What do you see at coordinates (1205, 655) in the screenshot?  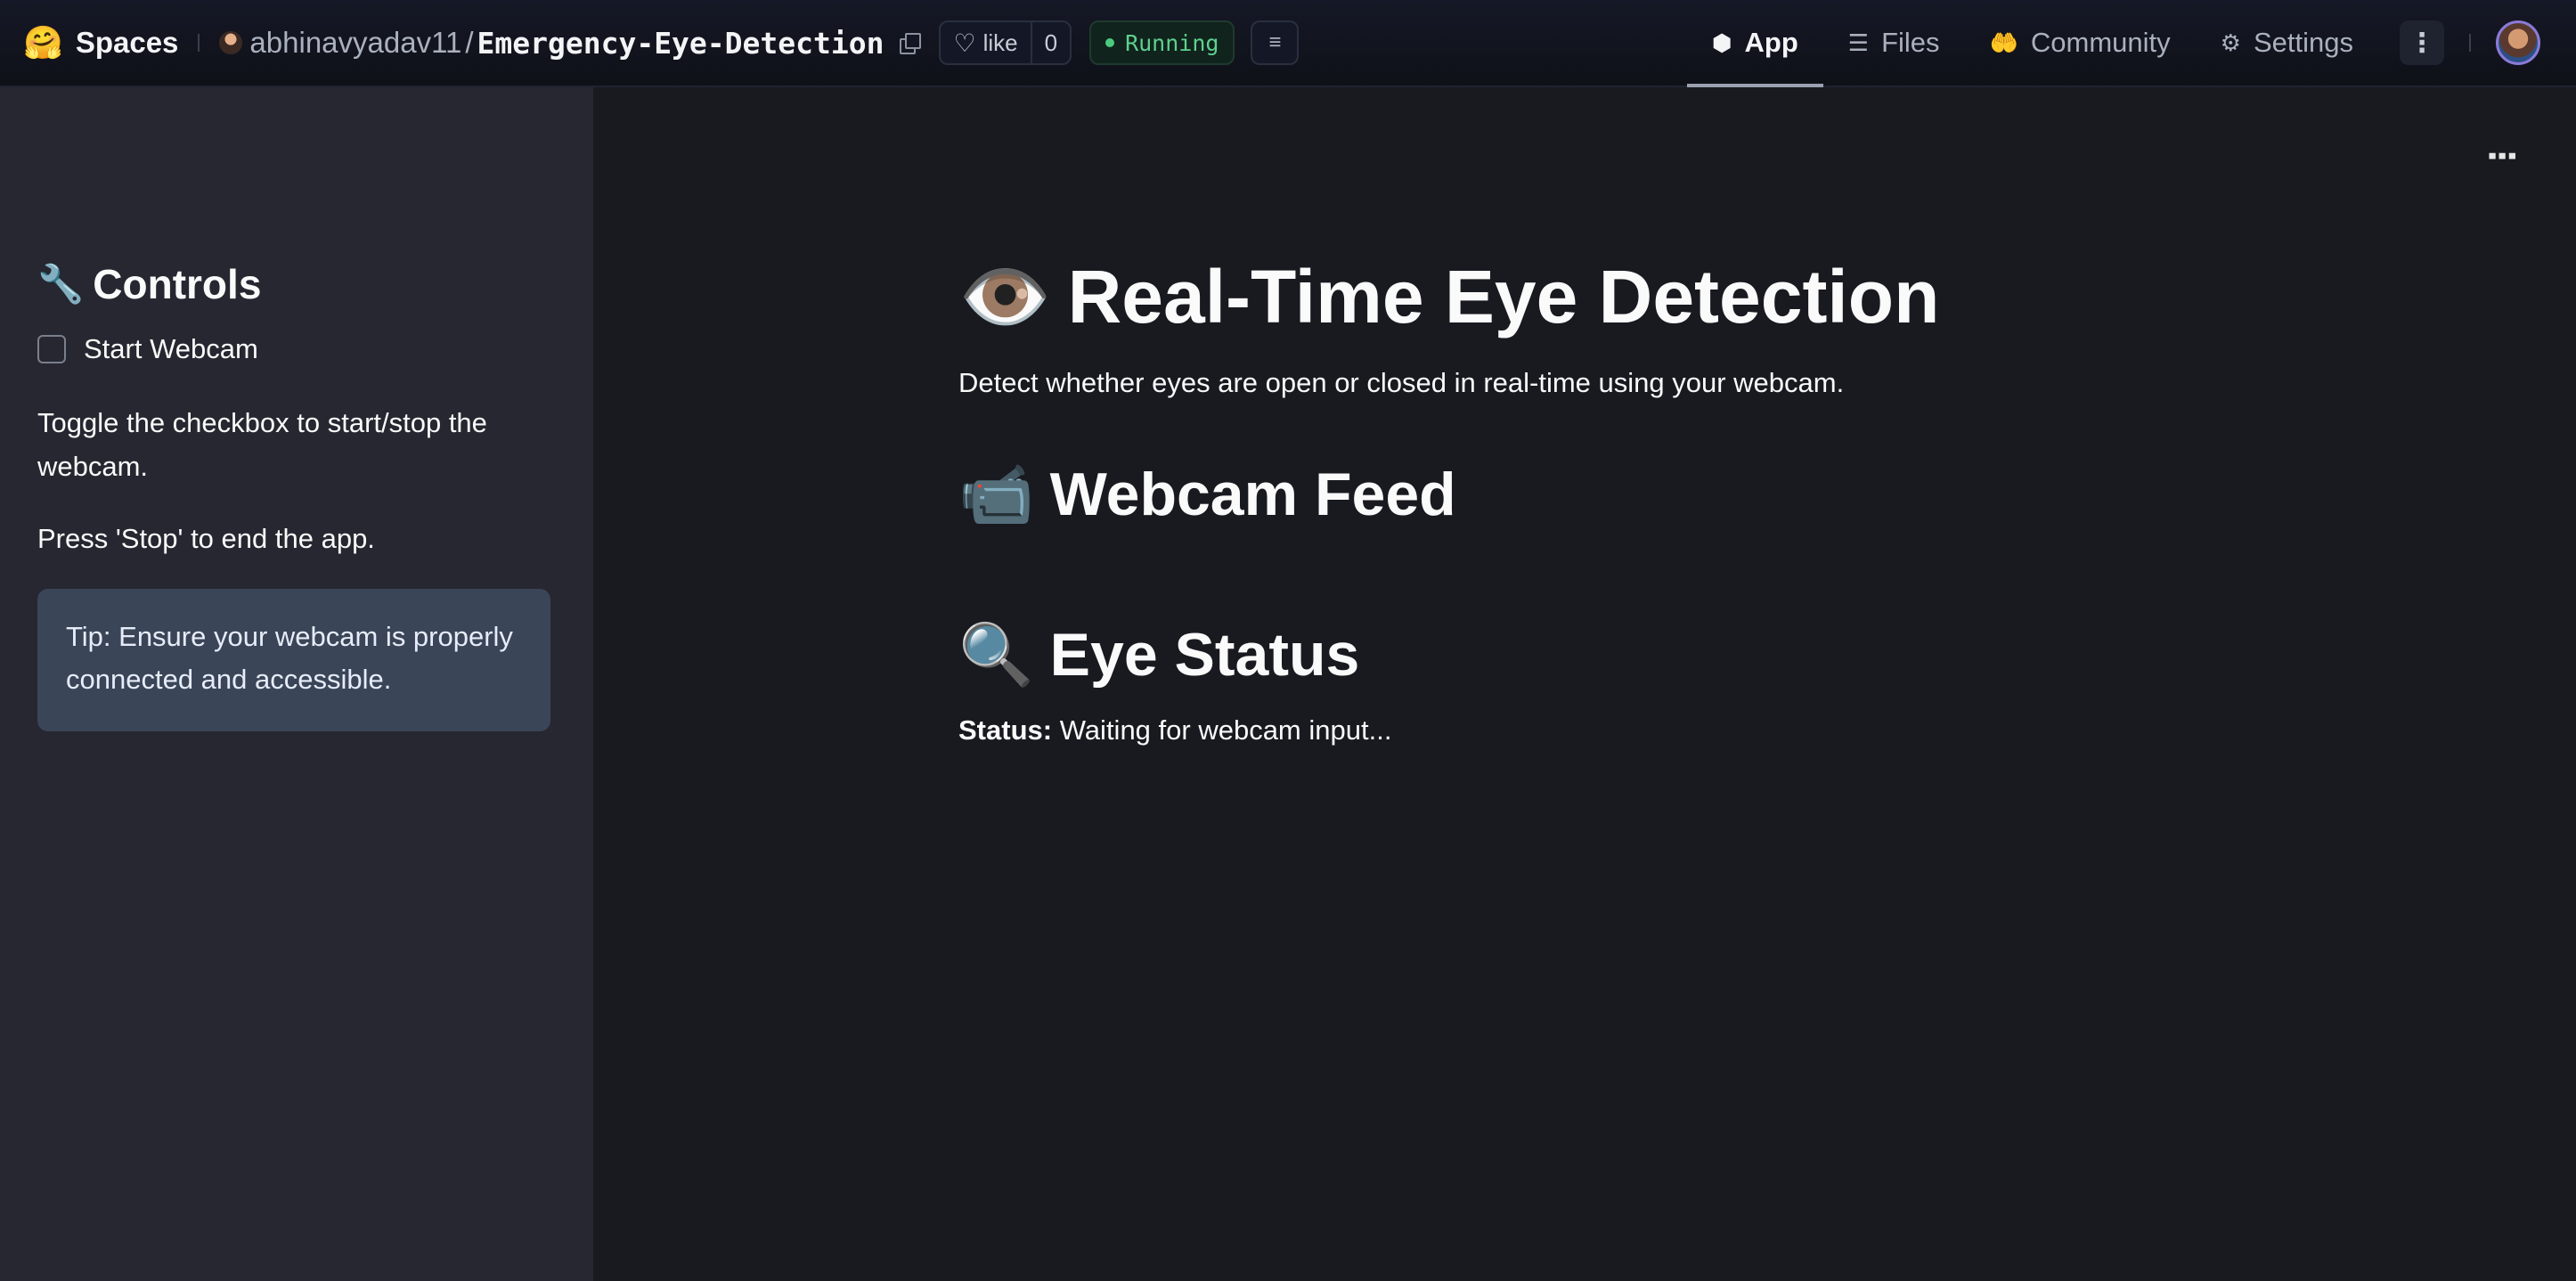 I see `eye-status-heading-text: Eye Status` at bounding box center [1205, 655].